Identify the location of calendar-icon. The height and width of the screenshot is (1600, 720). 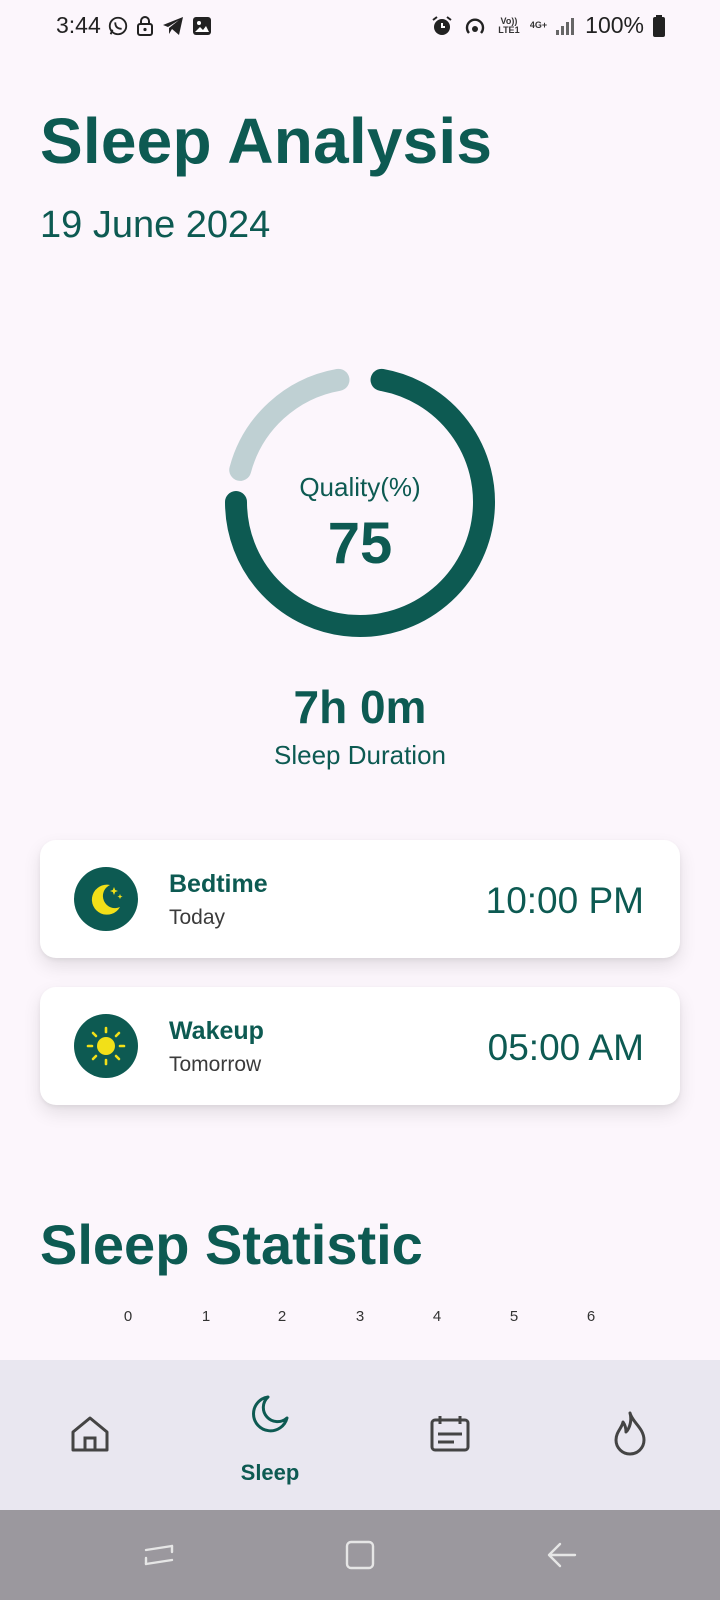
(450, 1436).